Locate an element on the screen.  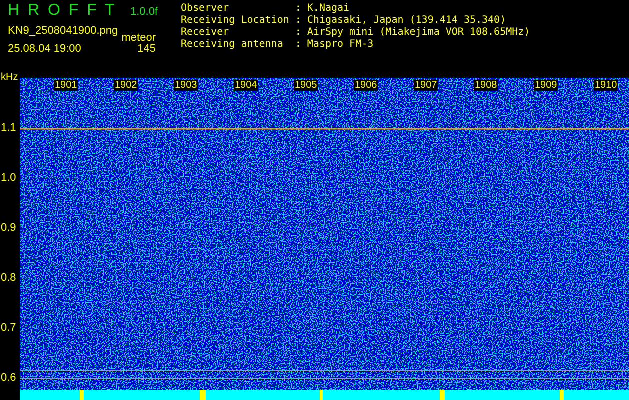
time-label: 1903 is located at coordinates (186, 85).